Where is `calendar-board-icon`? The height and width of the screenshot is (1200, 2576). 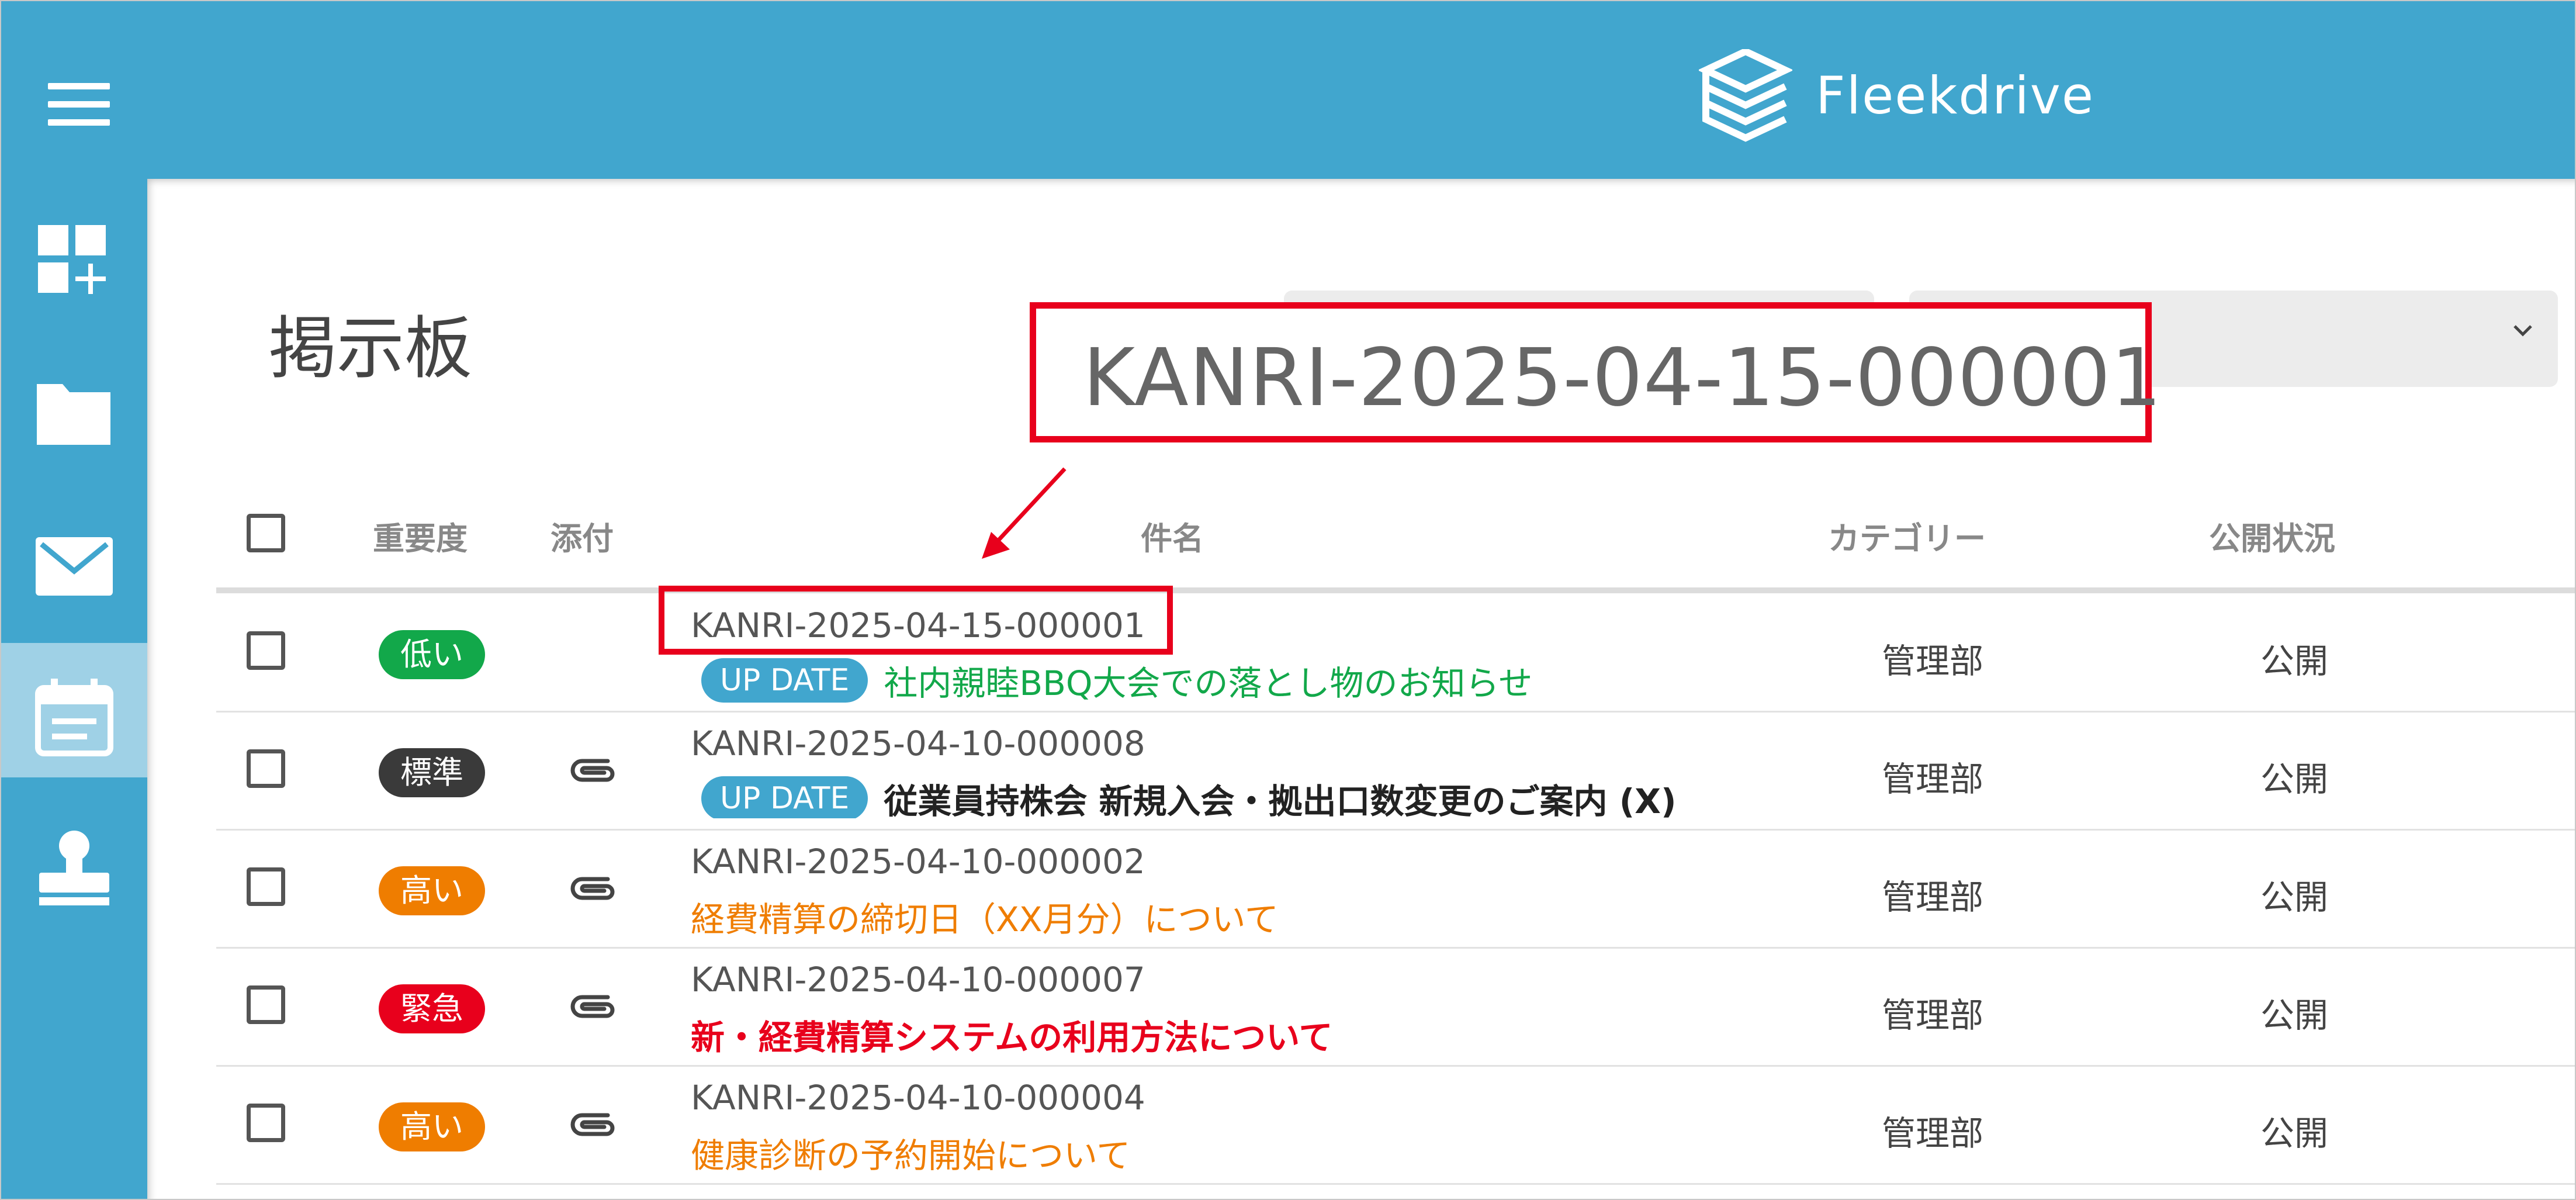
calendar-board-icon is located at coordinates (74, 710).